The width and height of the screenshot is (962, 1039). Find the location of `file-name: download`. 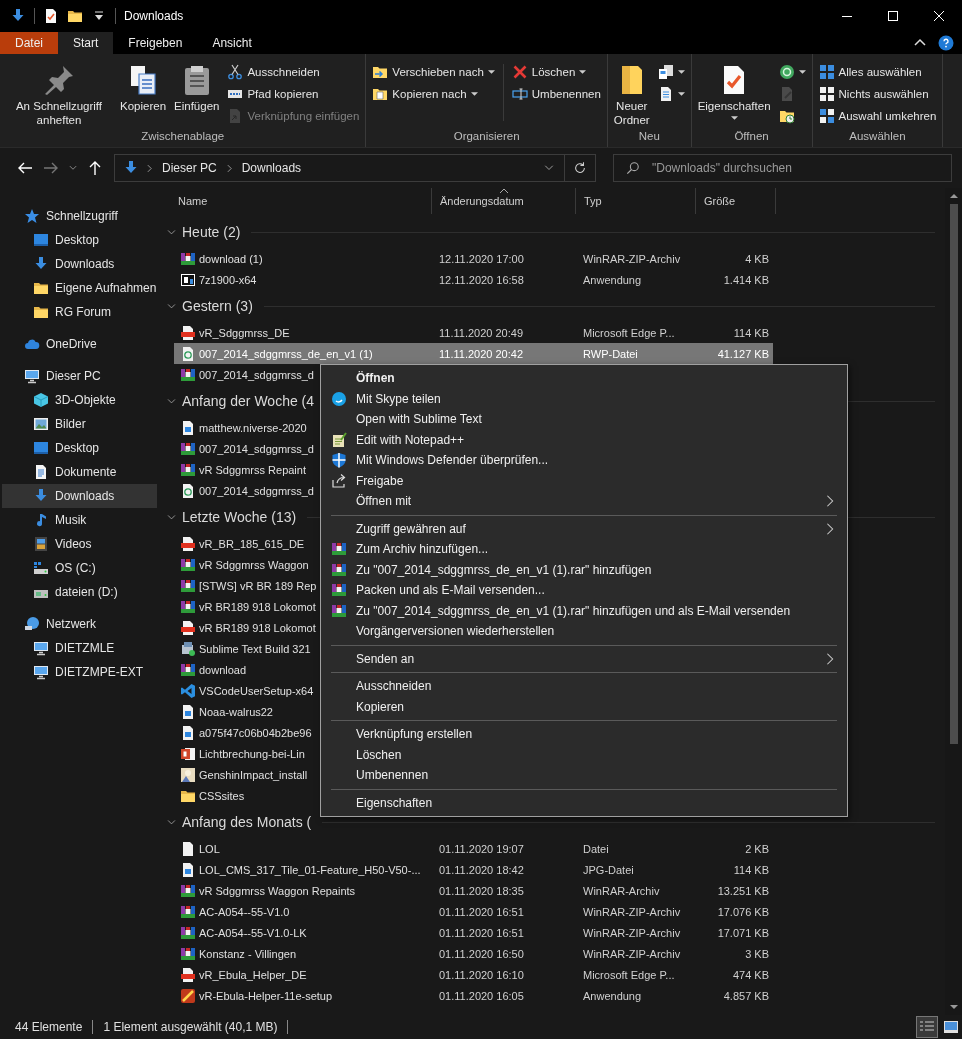

file-name: download is located at coordinates (223, 669).